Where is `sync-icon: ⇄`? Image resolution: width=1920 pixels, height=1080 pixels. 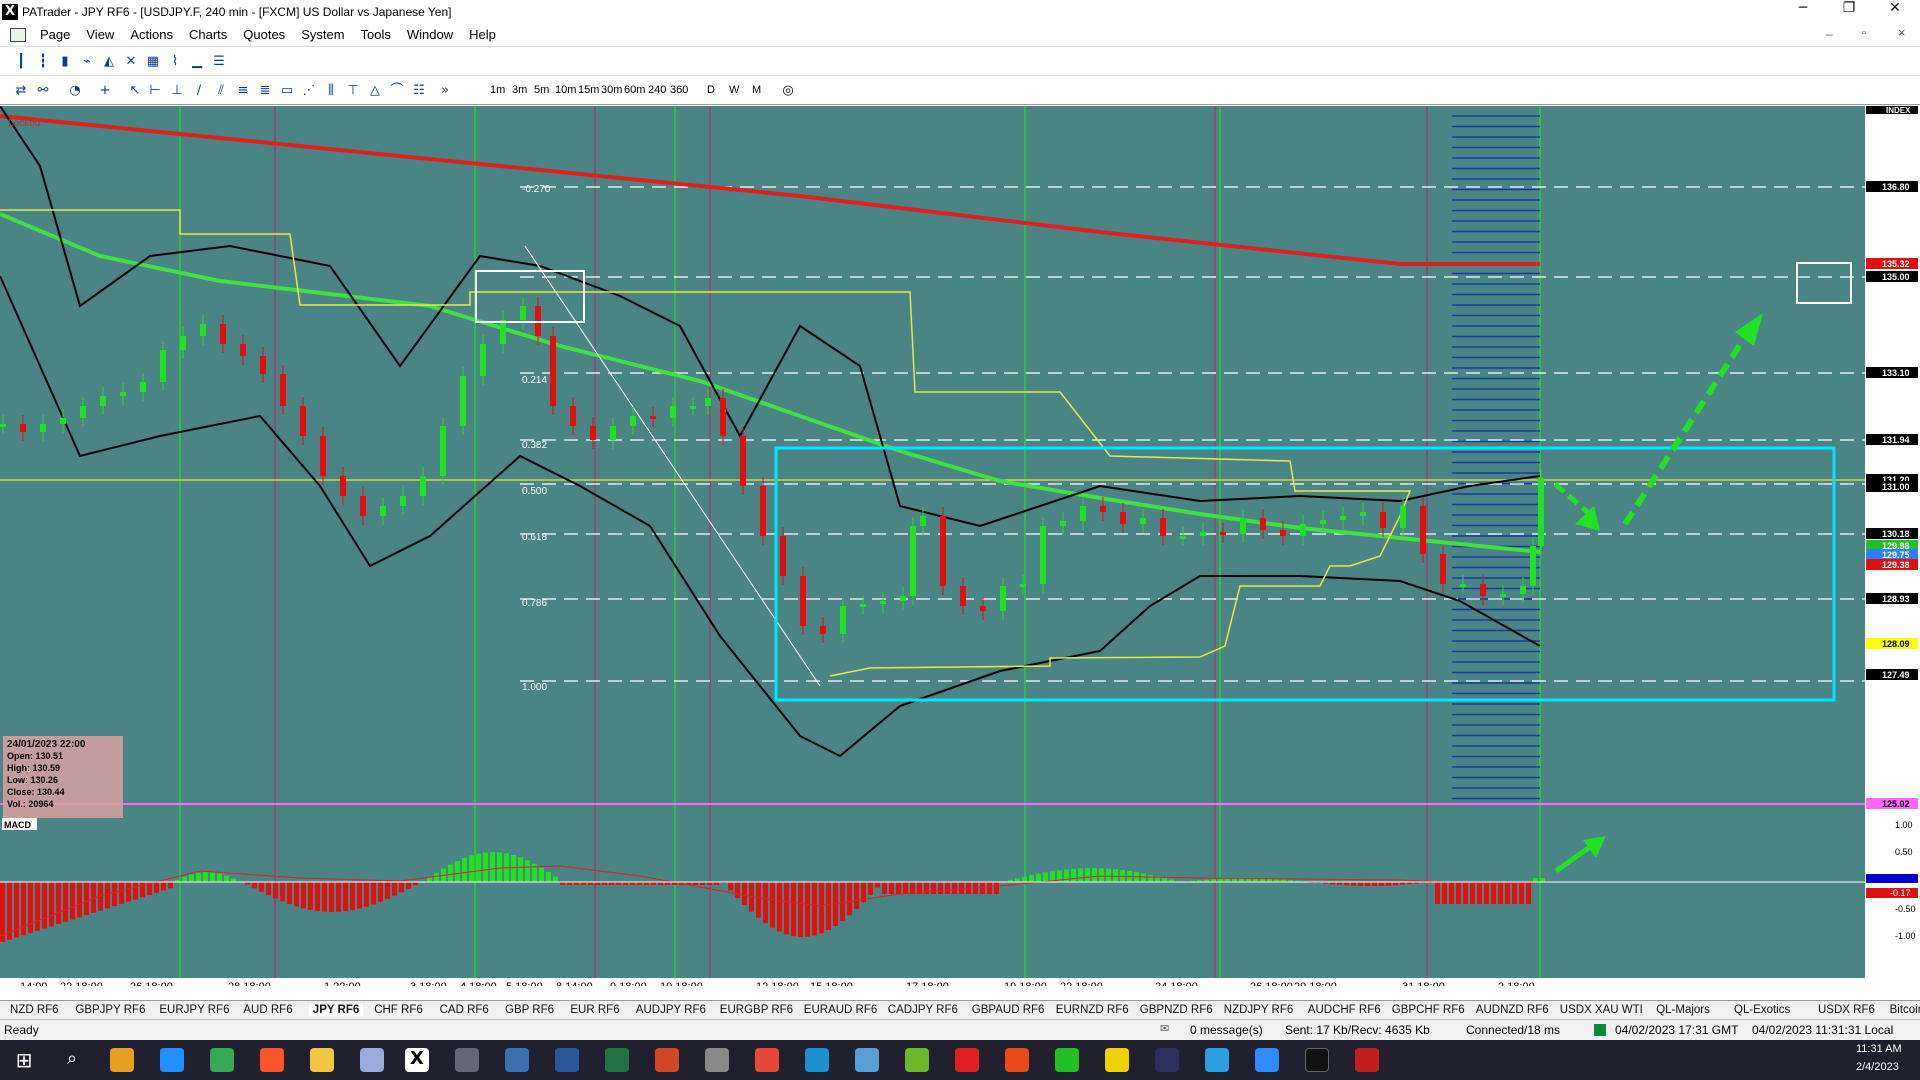
sync-icon: ⇄ is located at coordinates (21, 91).